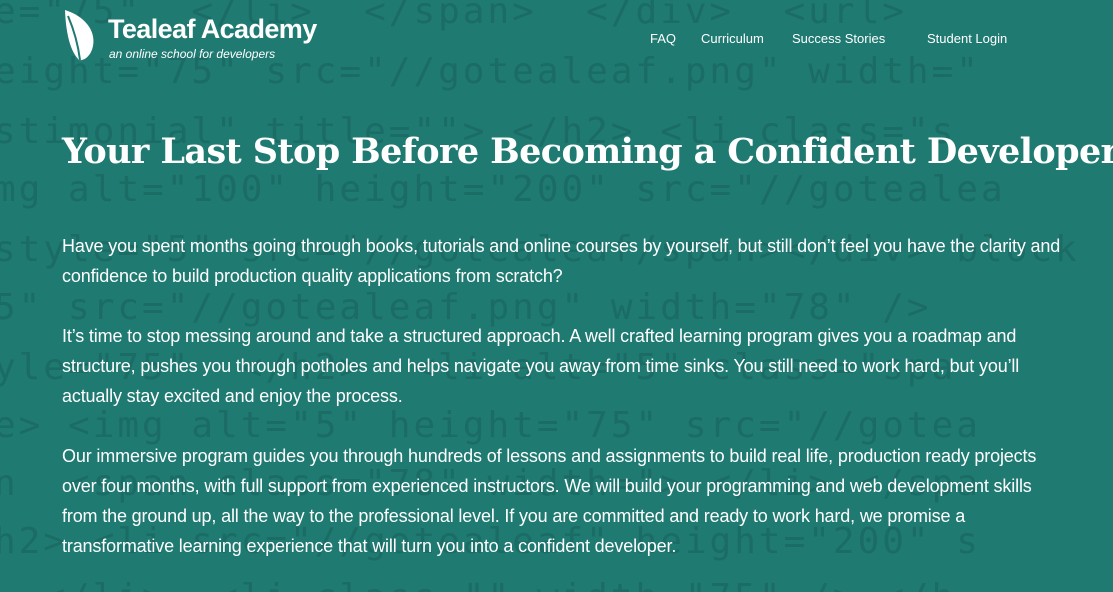  I want to click on leaf-icon, so click(79, 35).